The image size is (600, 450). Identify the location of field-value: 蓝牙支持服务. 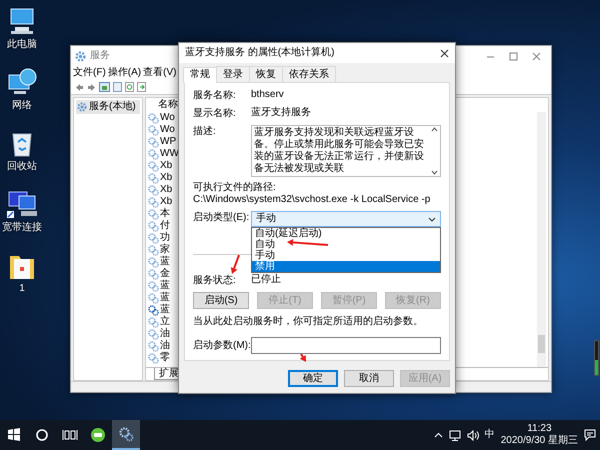
(281, 113).